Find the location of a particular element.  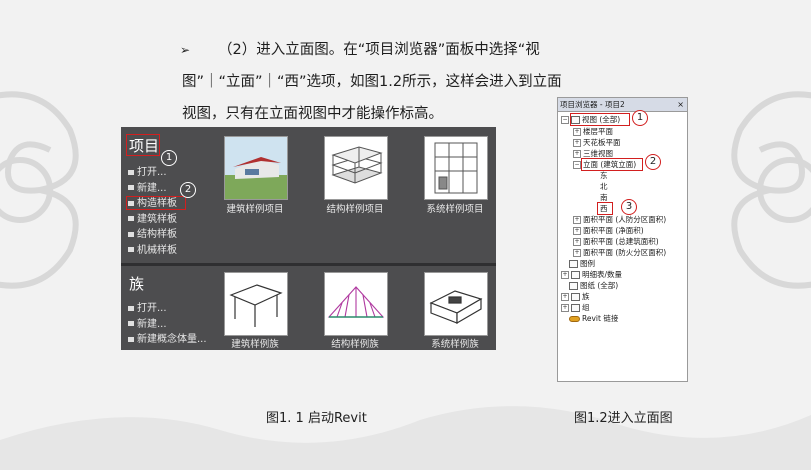

architectural-sample-family-thumbnail is located at coordinates (256, 304).